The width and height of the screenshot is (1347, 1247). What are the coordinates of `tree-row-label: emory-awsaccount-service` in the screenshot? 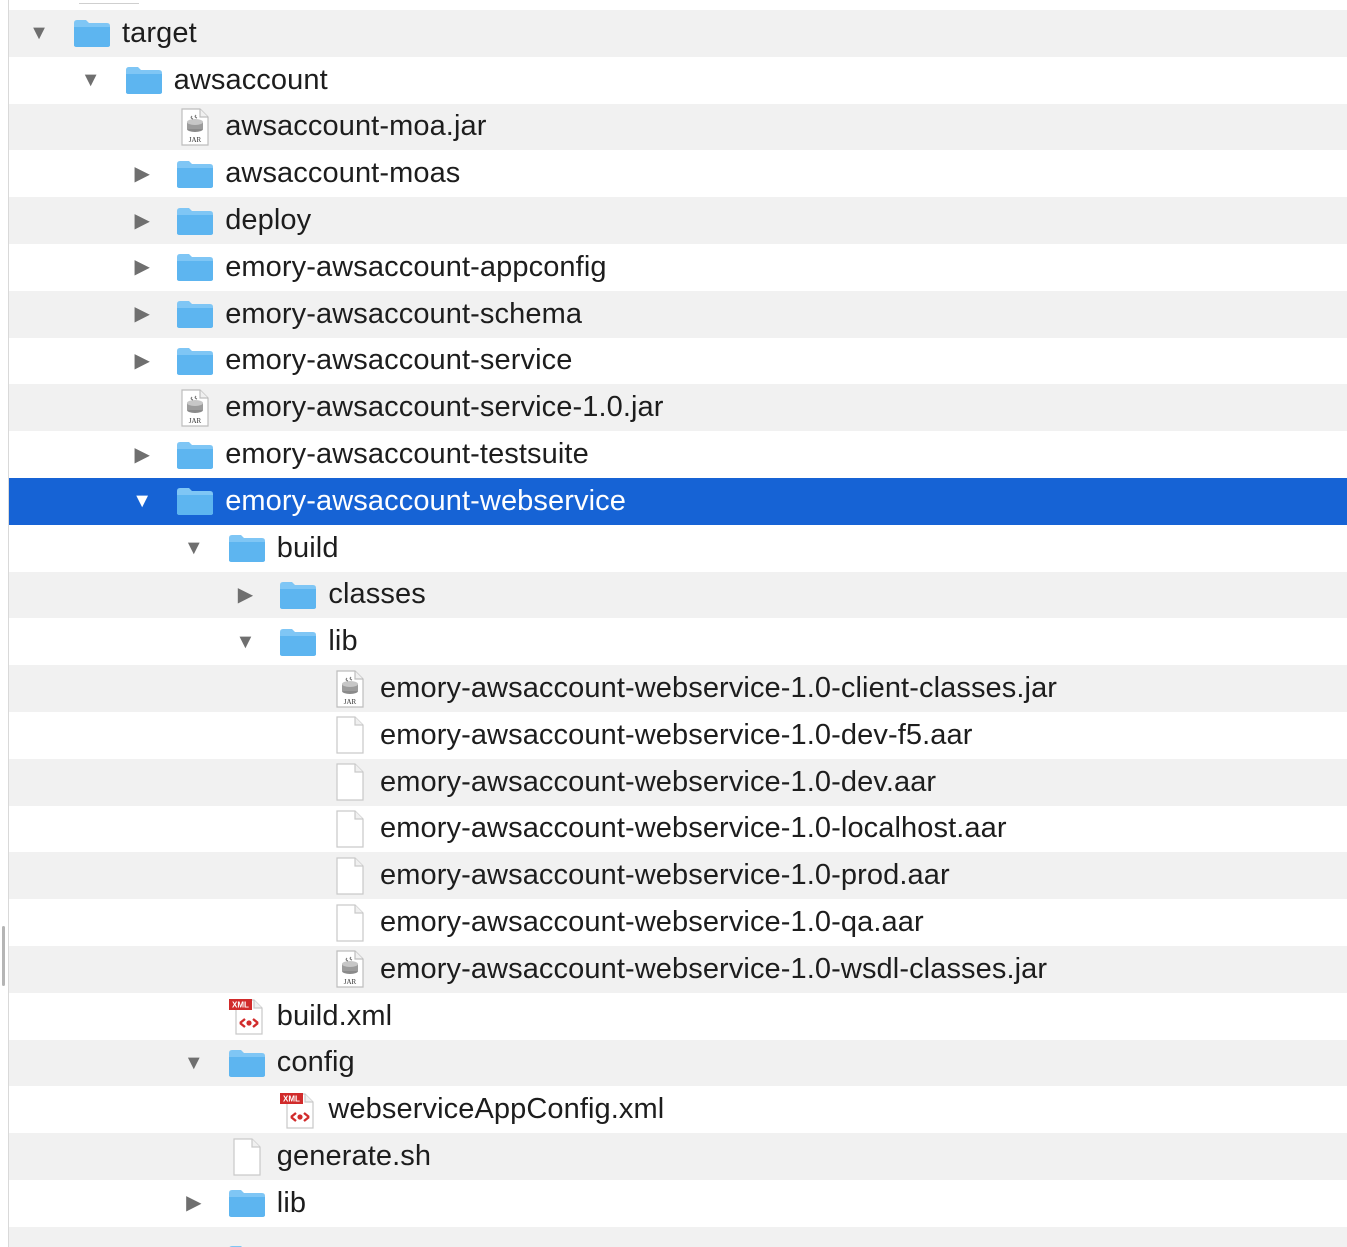 It's located at (399, 360).